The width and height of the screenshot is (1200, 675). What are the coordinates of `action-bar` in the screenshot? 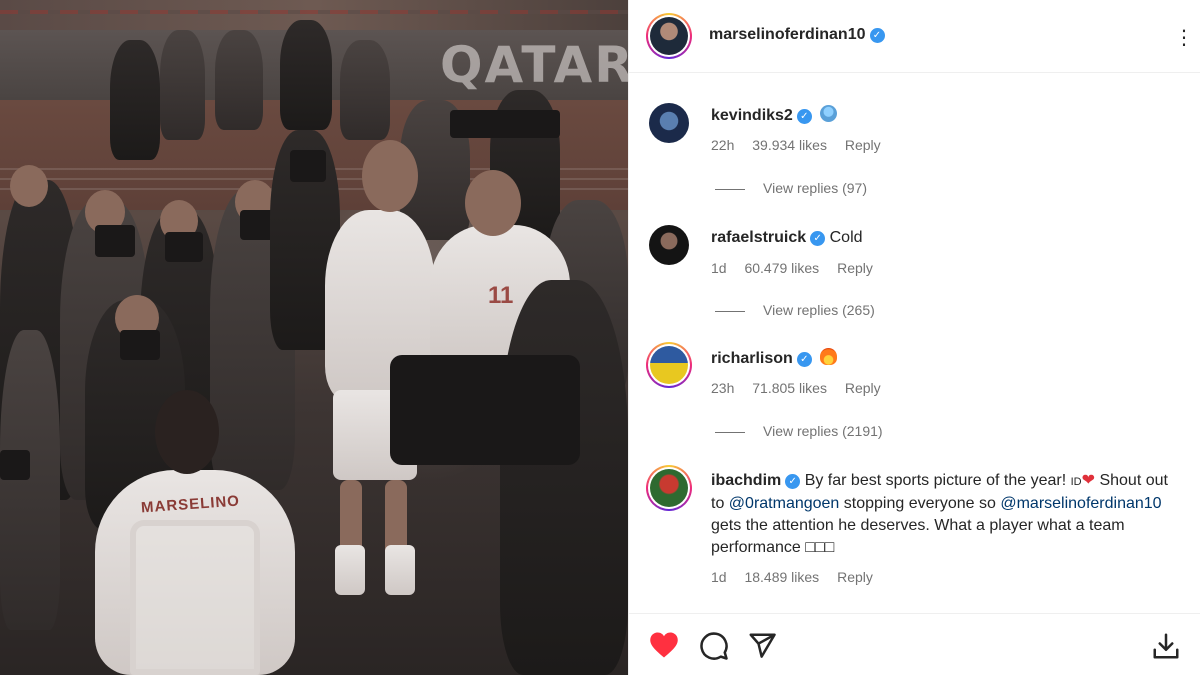 It's located at (914, 644).